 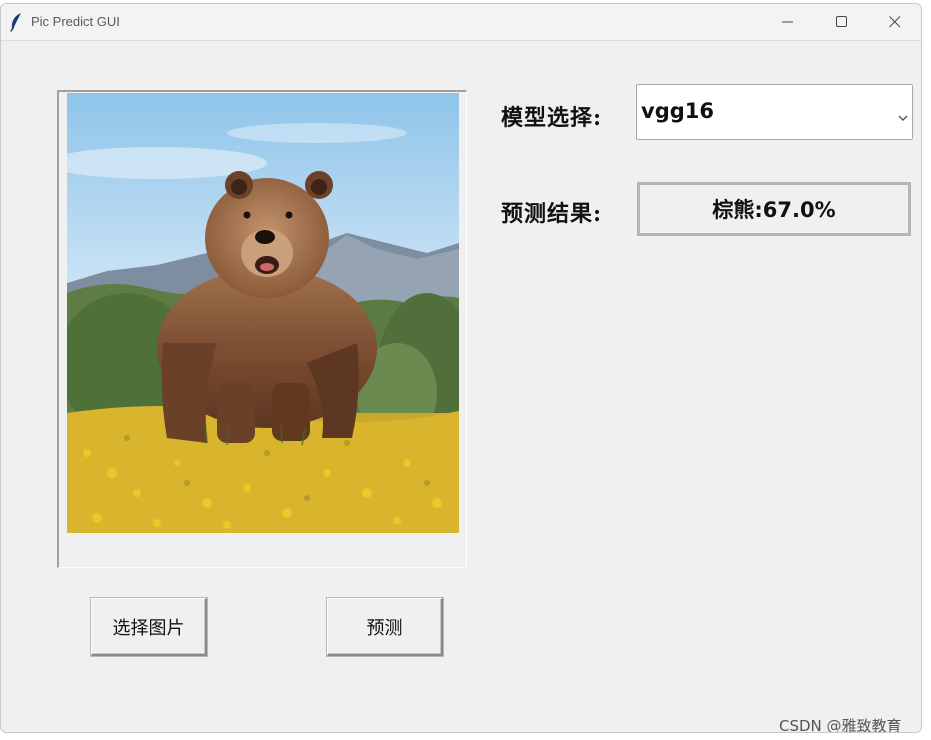 I want to click on prediction-result-box: 棕熊:67.0%, so click(x=774, y=209).